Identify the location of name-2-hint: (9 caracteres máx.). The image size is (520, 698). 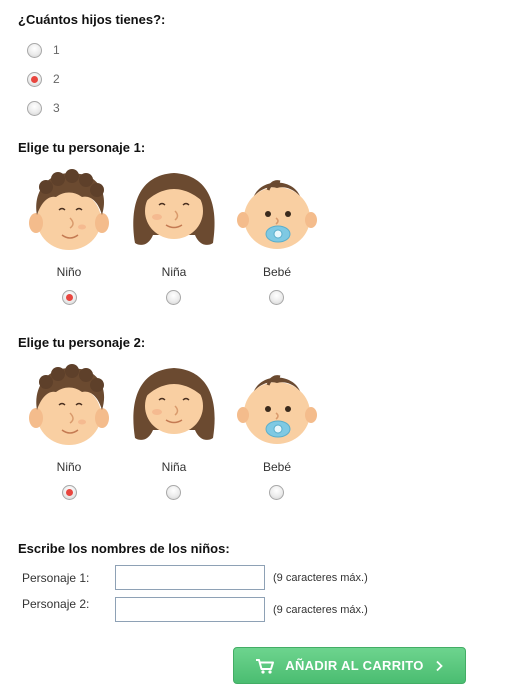
(320, 610).